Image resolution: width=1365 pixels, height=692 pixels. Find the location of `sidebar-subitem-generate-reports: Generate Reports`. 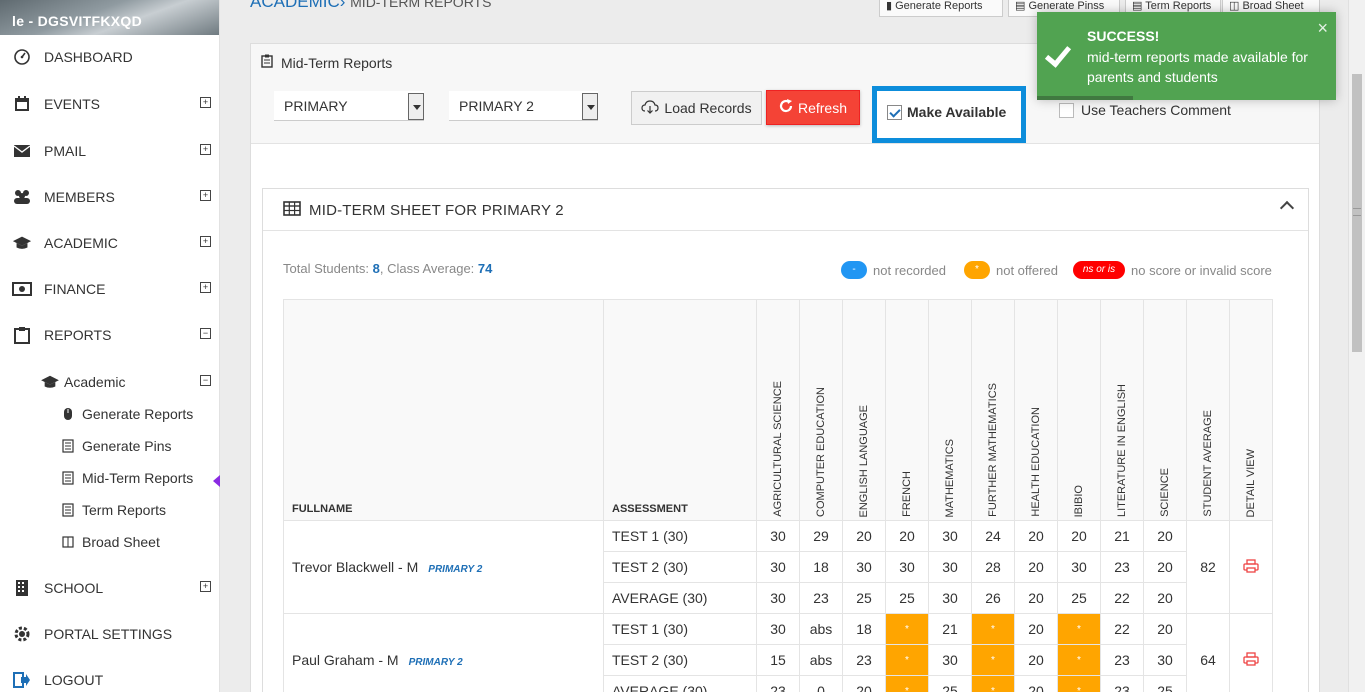

sidebar-subitem-generate-reports: Generate Reports is located at coordinates (110, 414).